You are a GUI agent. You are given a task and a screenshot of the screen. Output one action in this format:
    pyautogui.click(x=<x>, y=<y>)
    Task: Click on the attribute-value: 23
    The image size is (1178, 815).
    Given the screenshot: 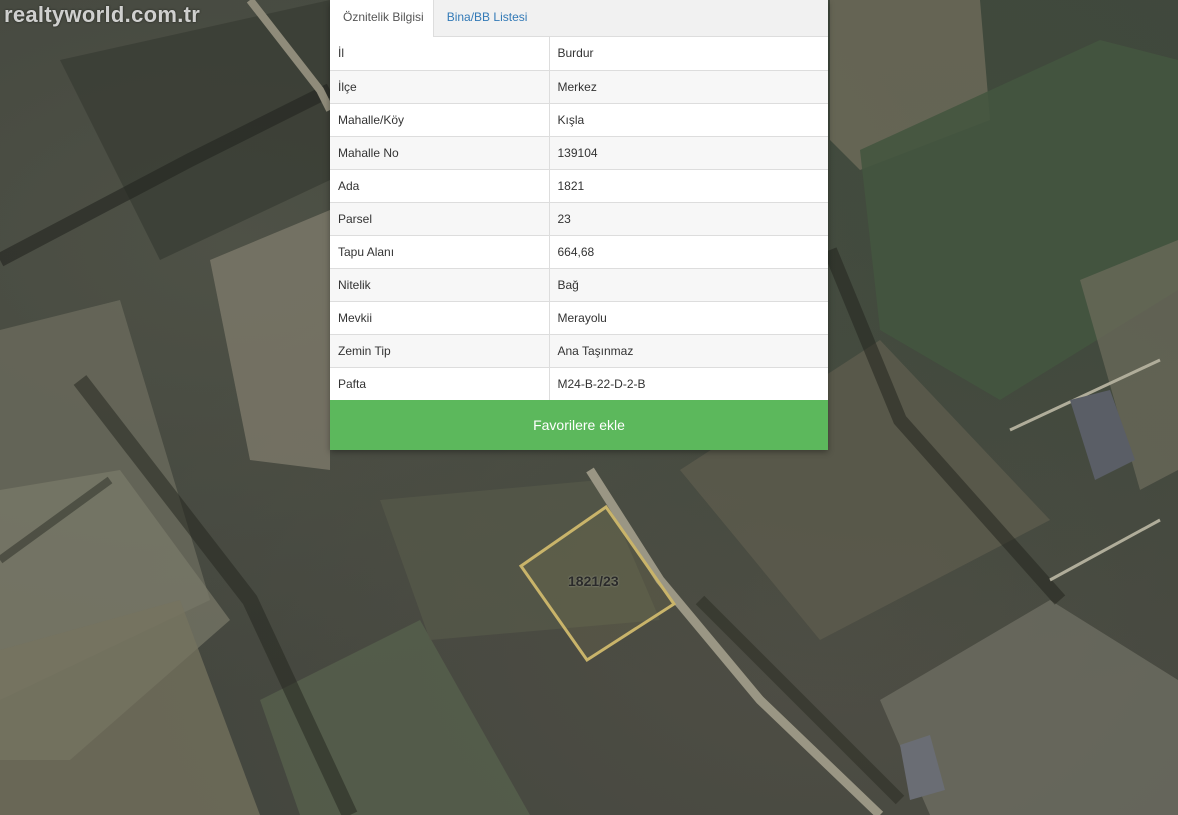 What is the action you would take?
    pyautogui.click(x=688, y=218)
    